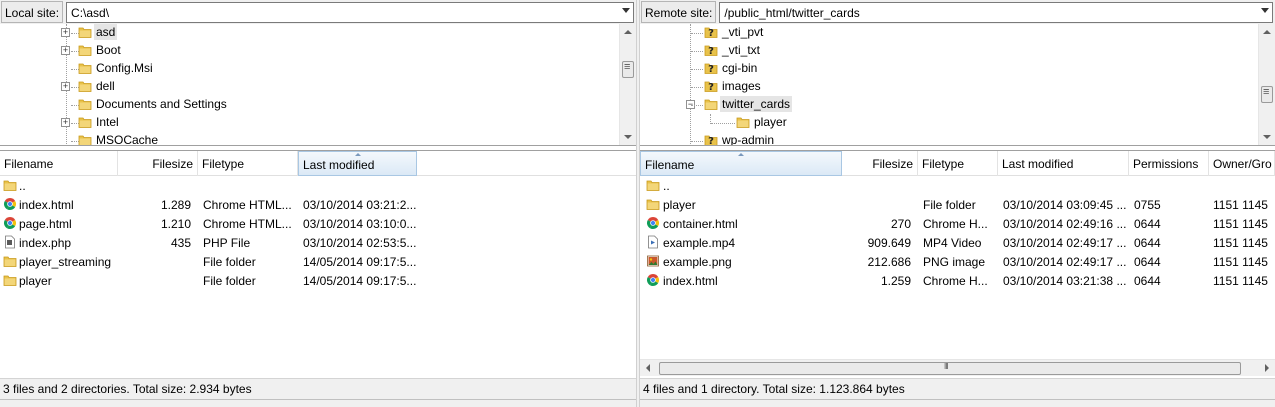  I want to click on tree-item: ? wp-admin, so click(945, 138).